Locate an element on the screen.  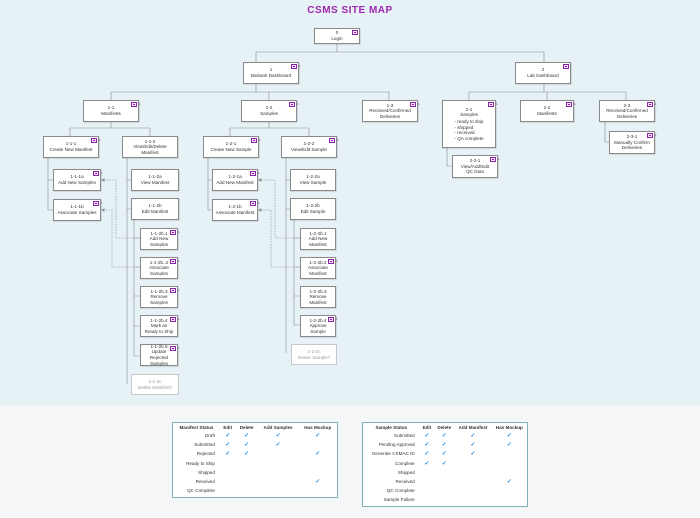
node-remove-samples: 1 1-1-2b.3 Remove Samples is located at coordinates (160, 297).